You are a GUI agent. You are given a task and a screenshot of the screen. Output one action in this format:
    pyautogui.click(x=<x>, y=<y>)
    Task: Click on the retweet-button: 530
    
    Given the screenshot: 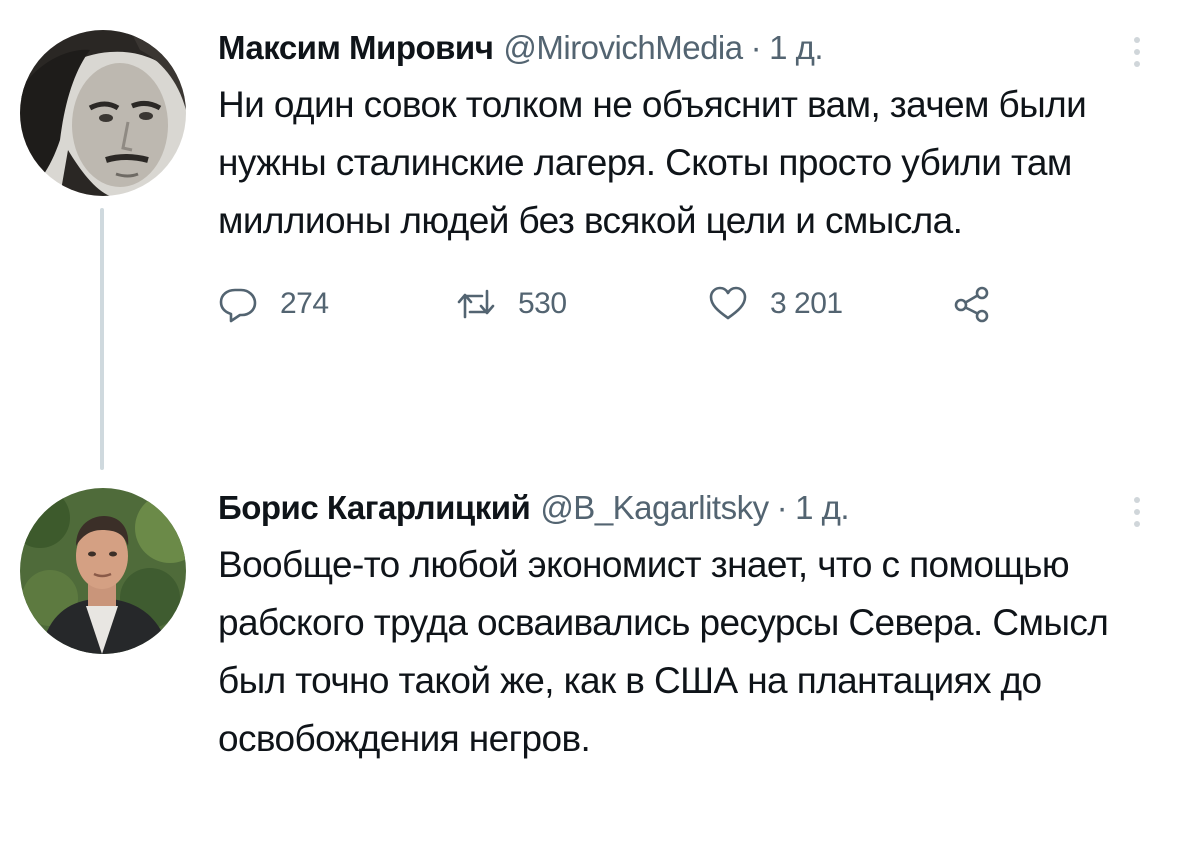 What is the action you would take?
    pyautogui.click(x=511, y=304)
    